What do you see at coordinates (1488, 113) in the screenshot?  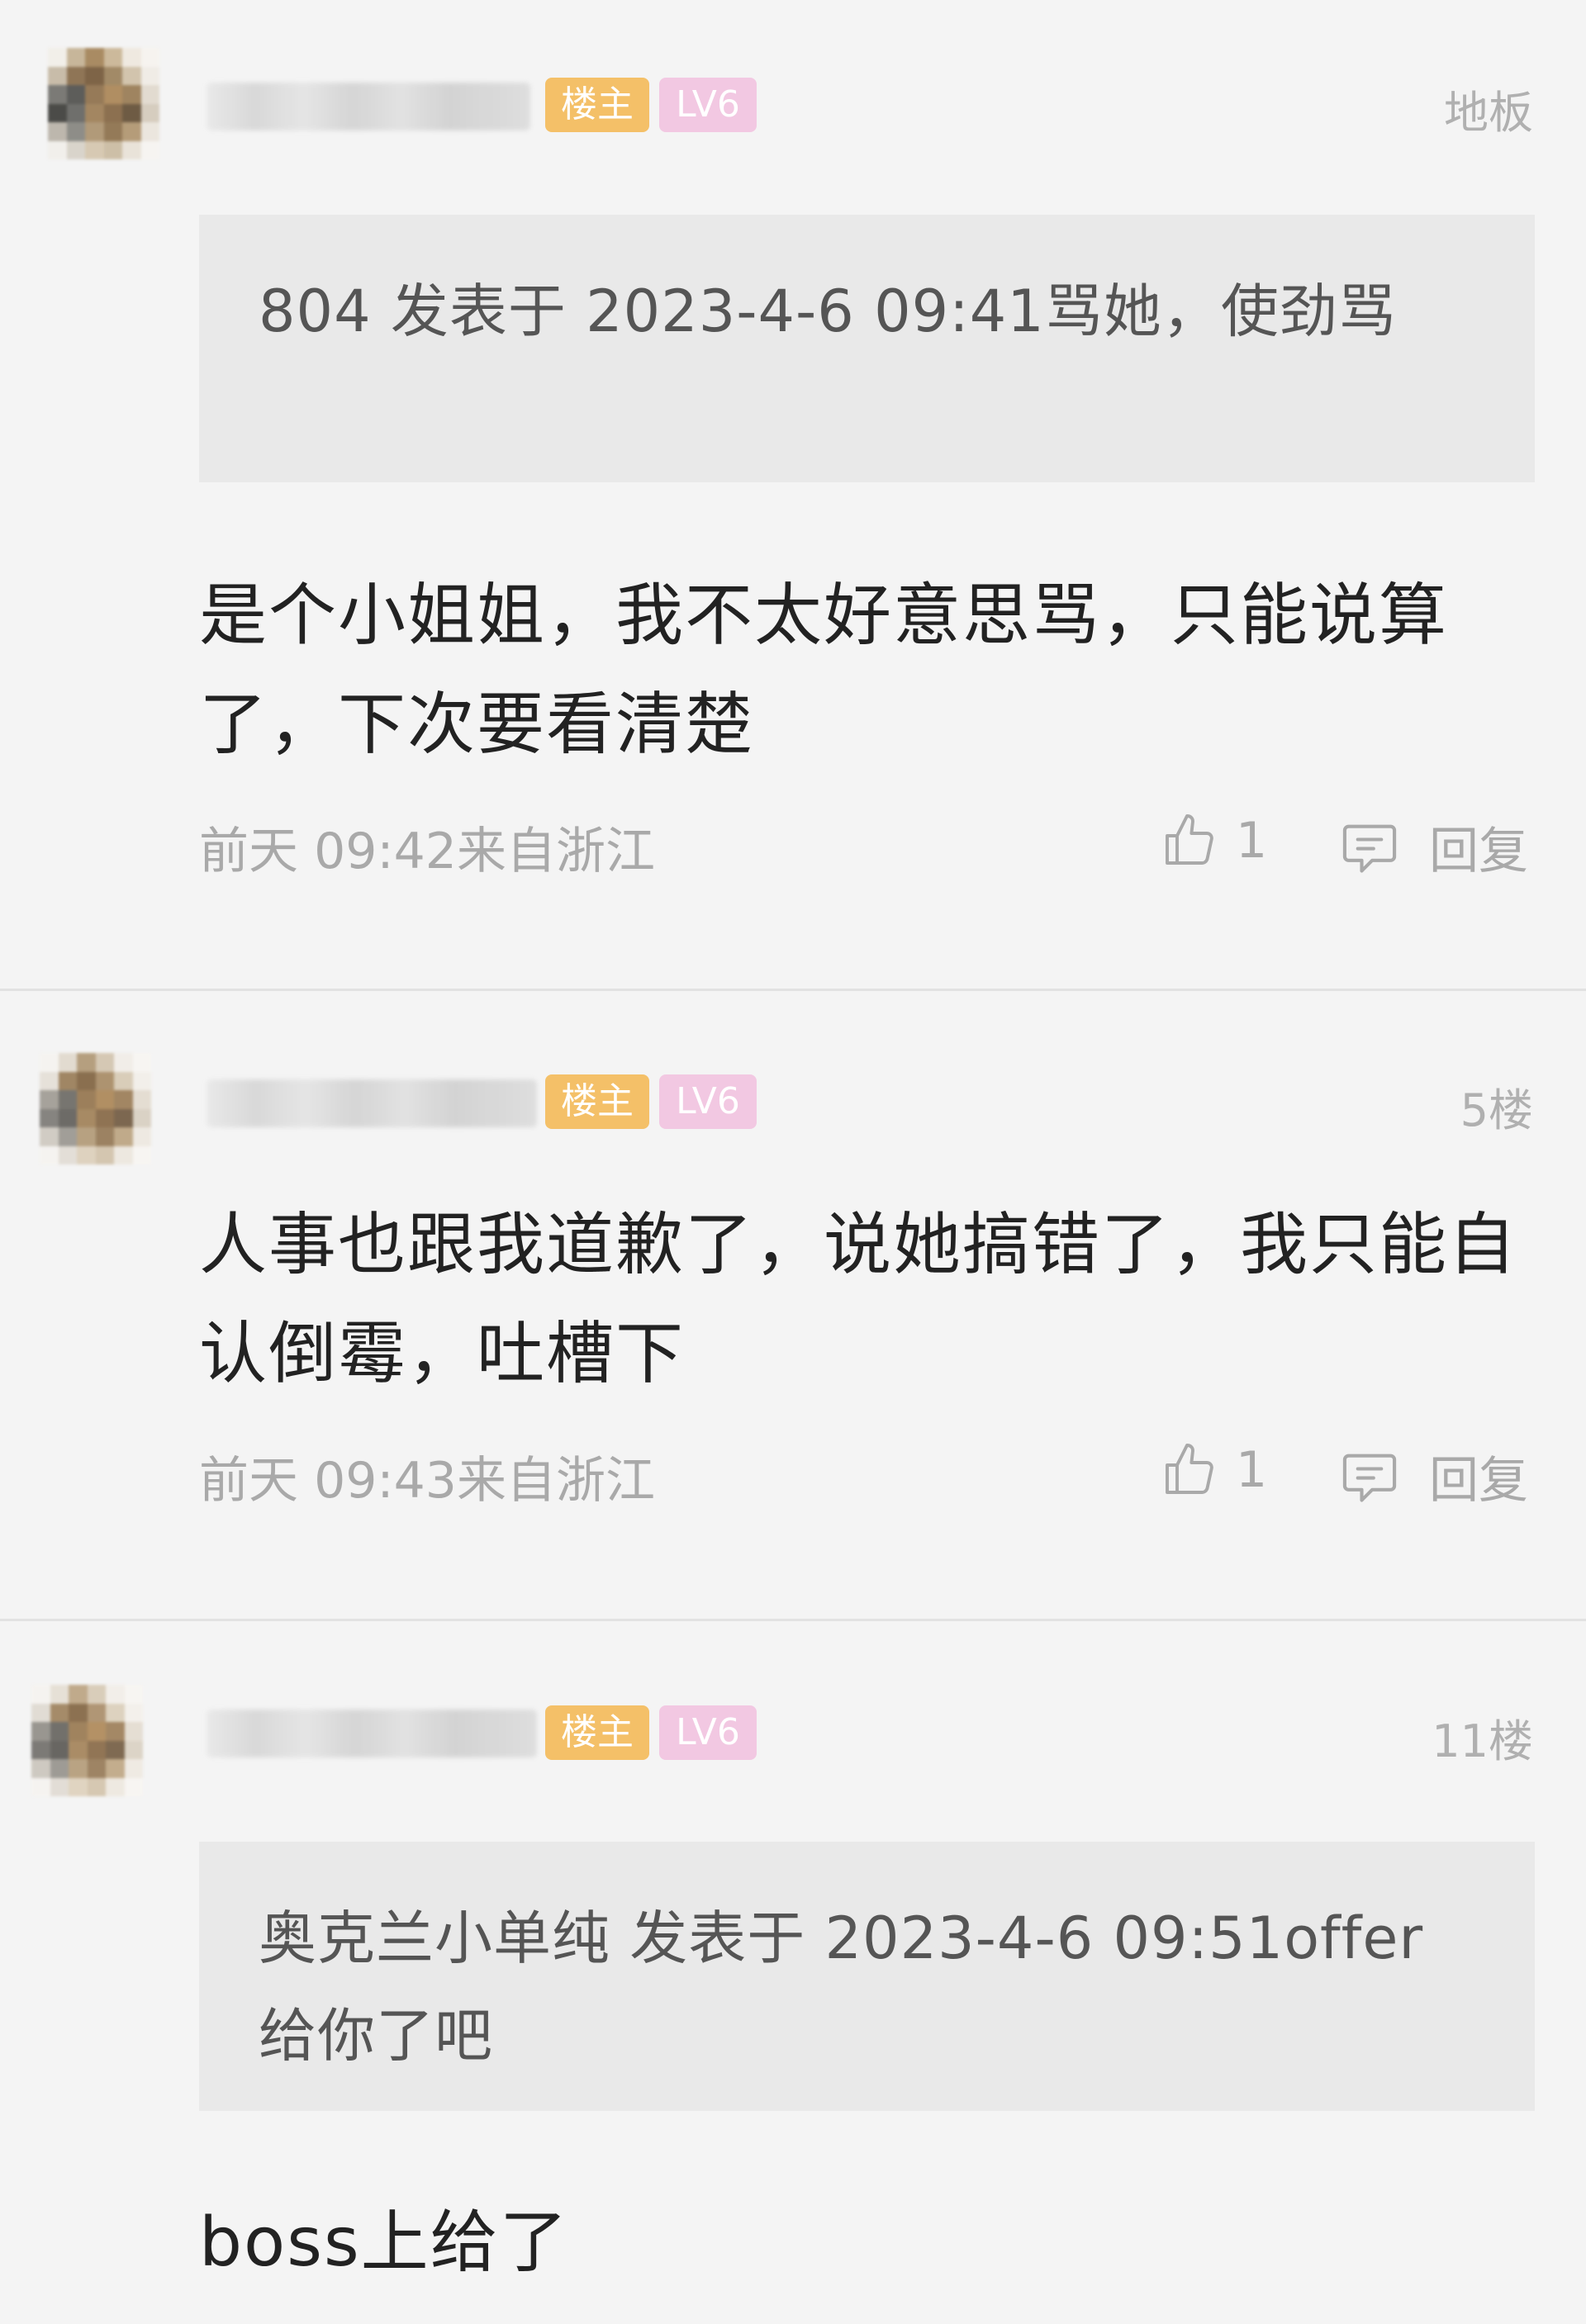 I see `floor-label: 地板` at bounding box center [1488, 113].